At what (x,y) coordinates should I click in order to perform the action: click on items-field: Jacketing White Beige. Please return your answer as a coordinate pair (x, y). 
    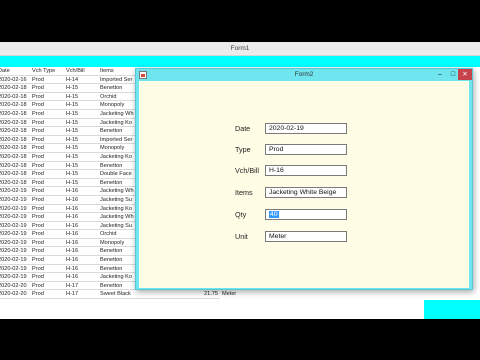
    Looking at the image, I should click on (306, 192).